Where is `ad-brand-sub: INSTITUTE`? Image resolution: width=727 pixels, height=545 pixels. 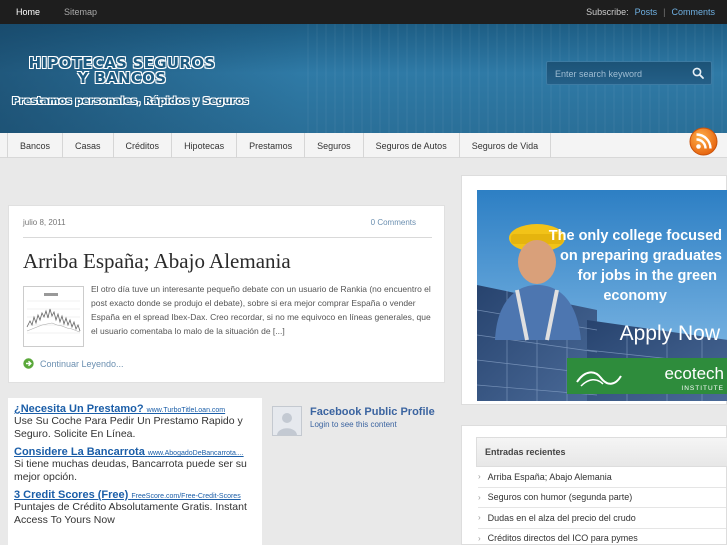
ad-brand-sub: INSTITUTE is located at coordinates (702, 388).